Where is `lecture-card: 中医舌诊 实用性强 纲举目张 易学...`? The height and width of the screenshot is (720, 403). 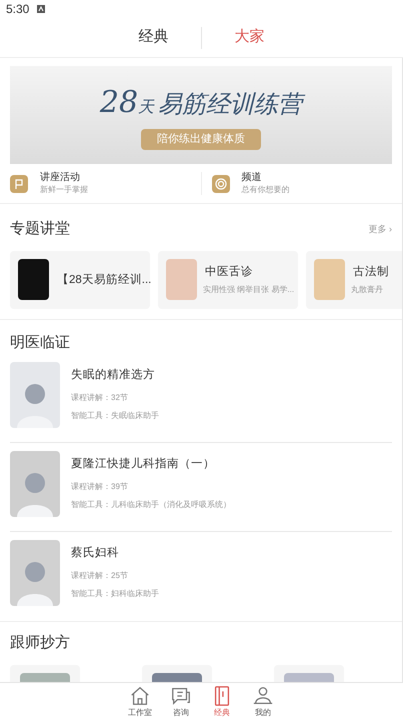
lecture-card: 中医舌诊 实用性强 纲举目张 易学... is located at coordinates (228, 279).